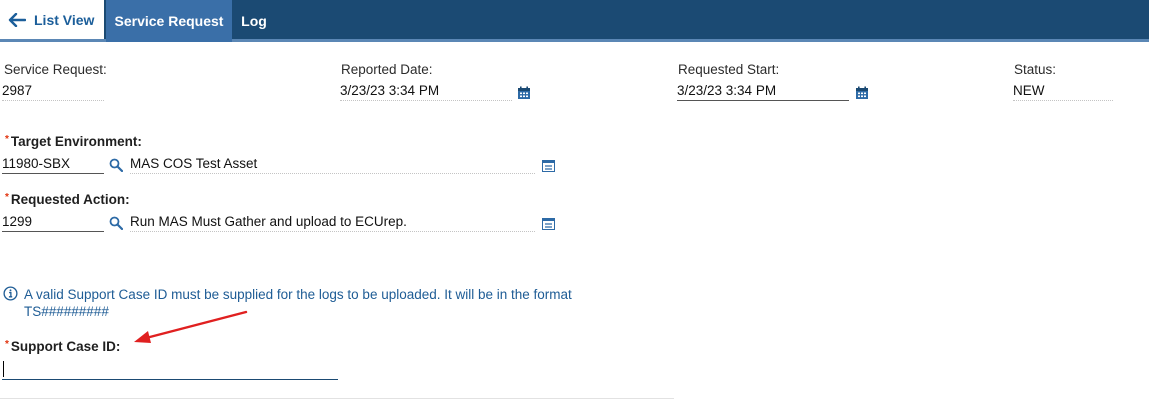 Image resolution: width=1149 pixels, height=400 pixels. What do you see at coordinates (64, 19) in the screenshot?
I see `tab-list-view-label: List View` at bounding box center [64, 19].